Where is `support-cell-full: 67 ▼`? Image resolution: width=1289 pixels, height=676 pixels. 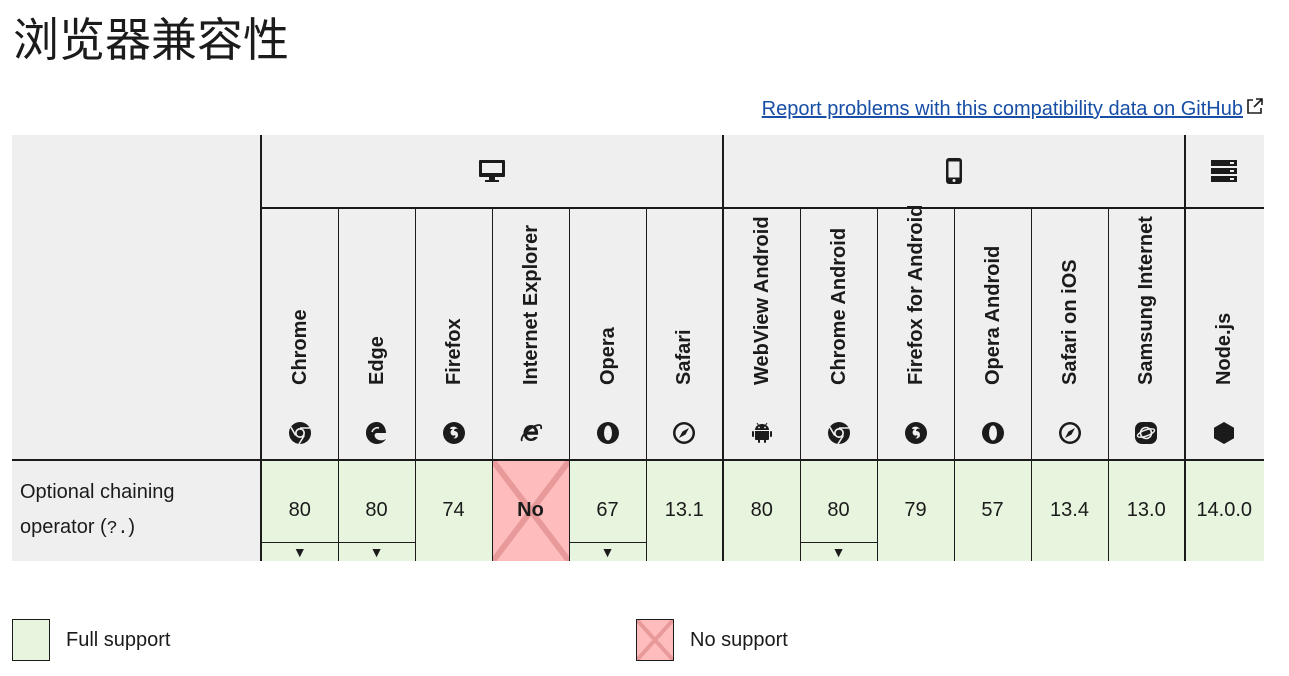
support-cell-full: 67 ▼ is located at coordinates (608, 510).